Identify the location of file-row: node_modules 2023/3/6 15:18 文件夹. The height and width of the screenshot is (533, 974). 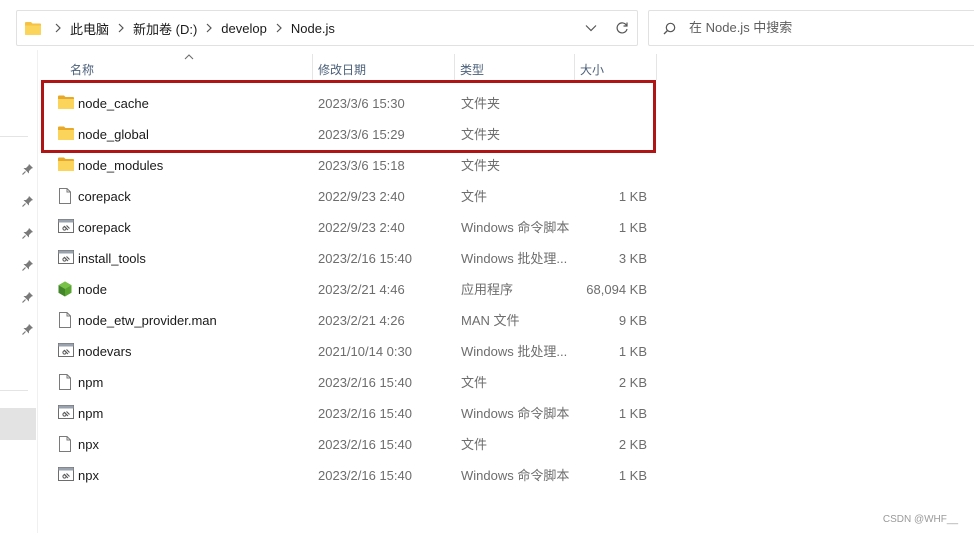
(348, 165).